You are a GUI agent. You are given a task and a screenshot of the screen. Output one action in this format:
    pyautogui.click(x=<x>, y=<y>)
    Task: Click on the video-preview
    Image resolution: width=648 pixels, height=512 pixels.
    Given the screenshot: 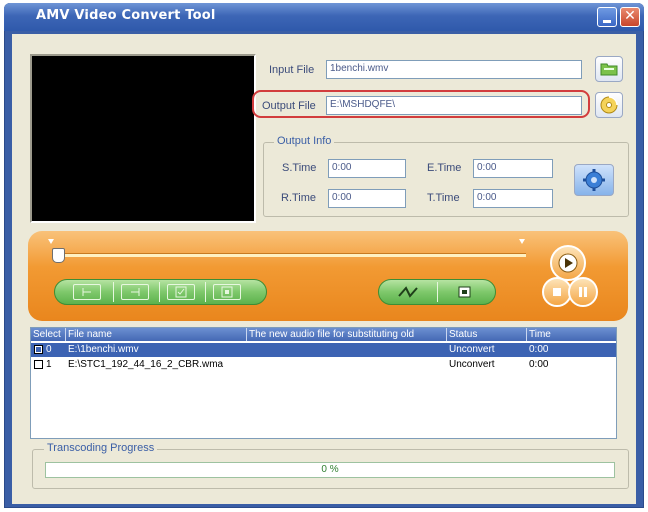 What is the action you would take?
    pyautogui.click(x=143, y=138)
    